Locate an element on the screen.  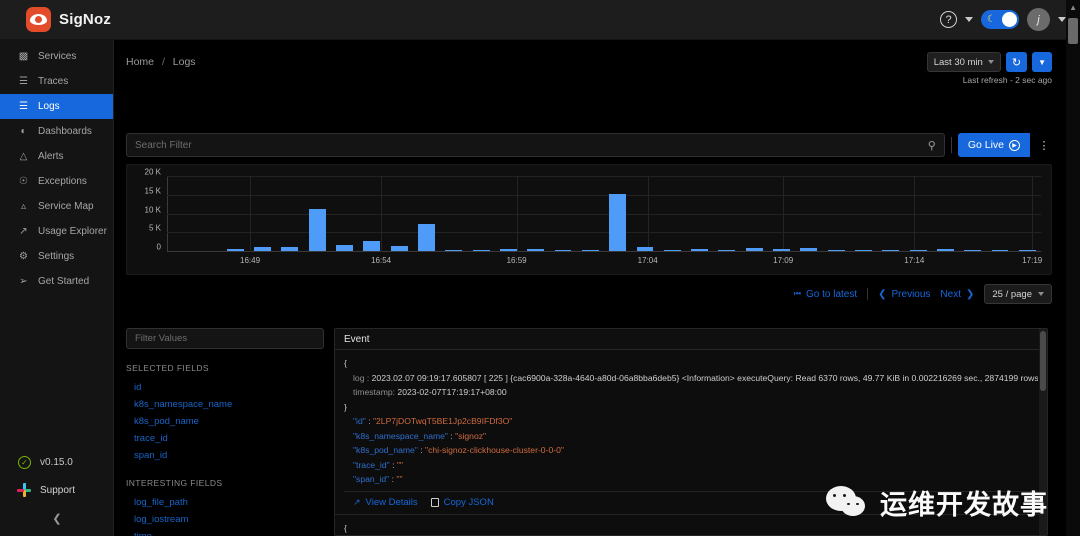
copy-json-button: Copy JSON is located at coordinates (462, 502).